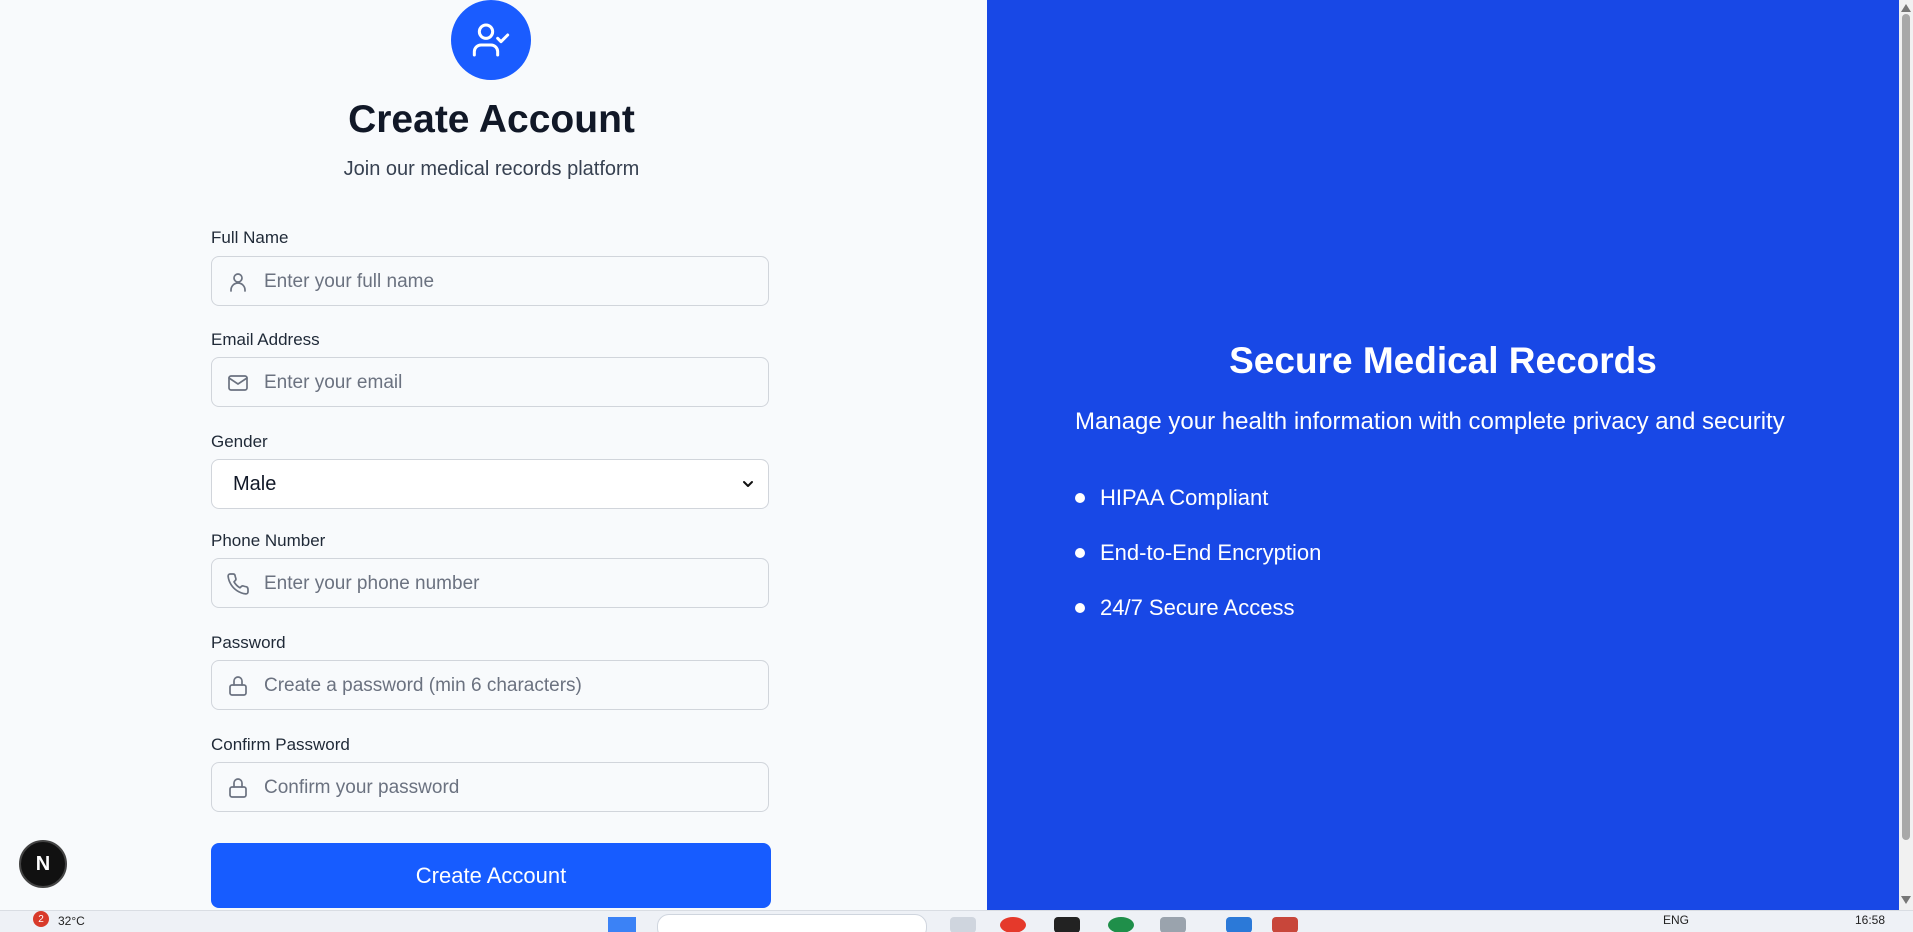  I want to click on phone-input, so click(511, 584).